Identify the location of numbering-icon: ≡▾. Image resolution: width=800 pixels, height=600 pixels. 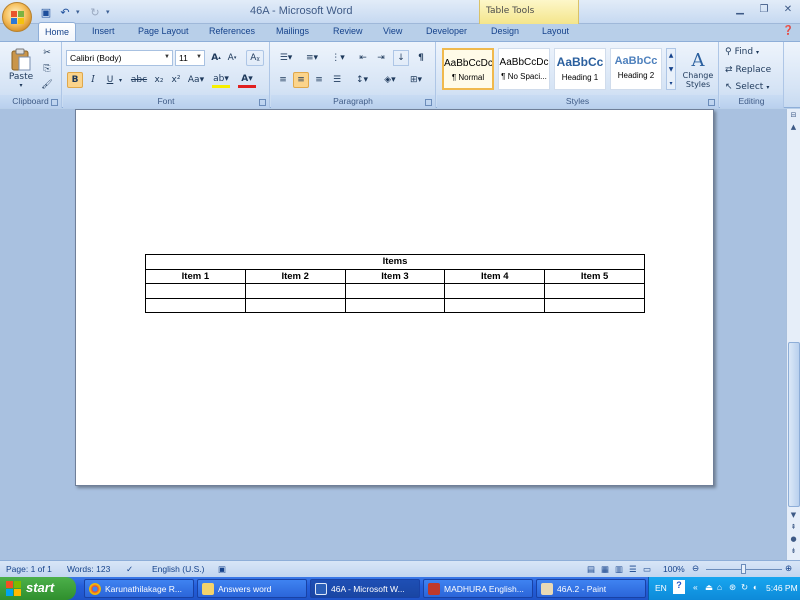
(312, 58).